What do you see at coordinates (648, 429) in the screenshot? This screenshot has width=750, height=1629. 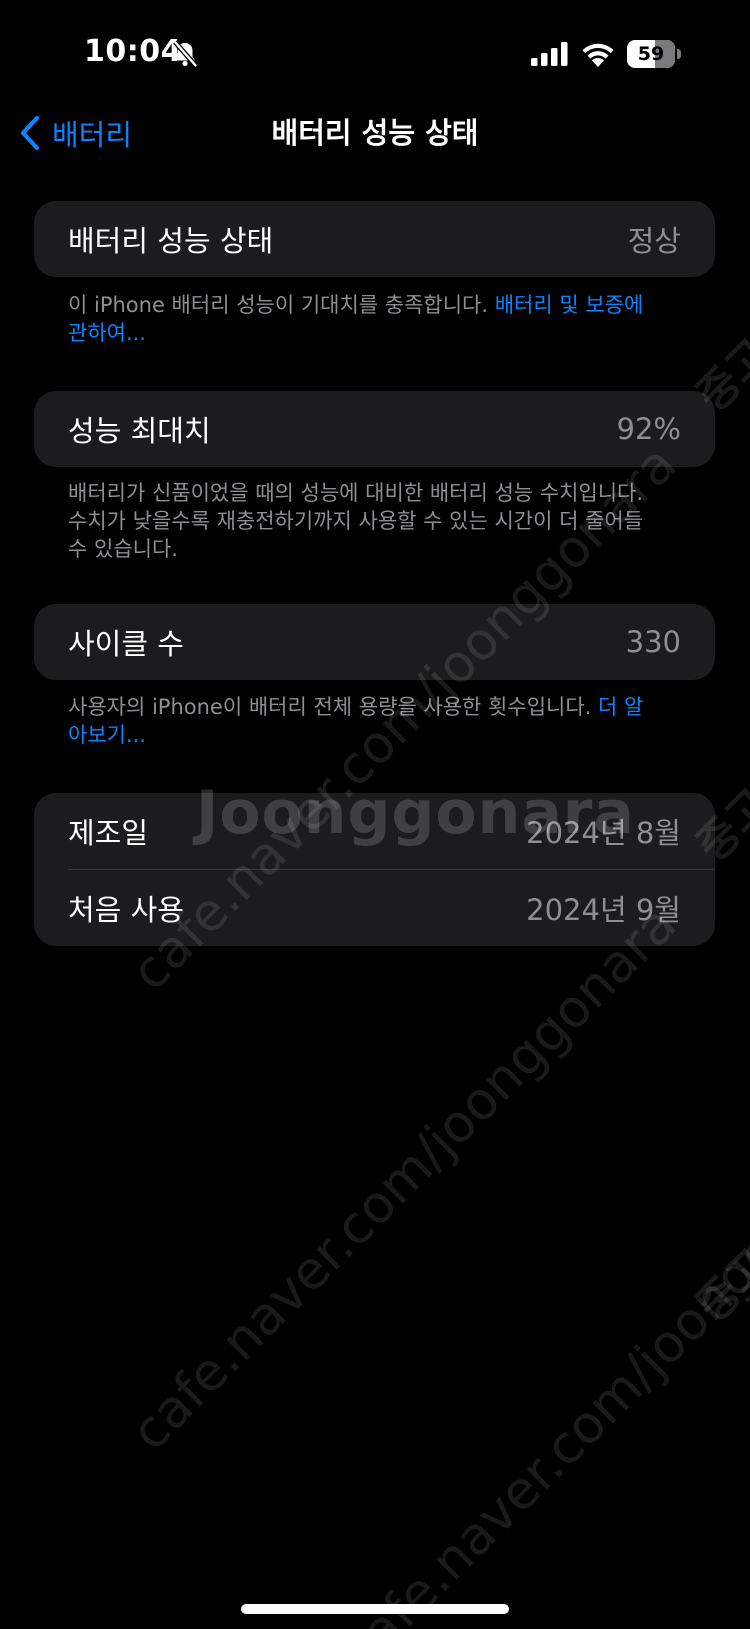 I see `max-capacity-value: 92%` at bounding box center [648, 429].